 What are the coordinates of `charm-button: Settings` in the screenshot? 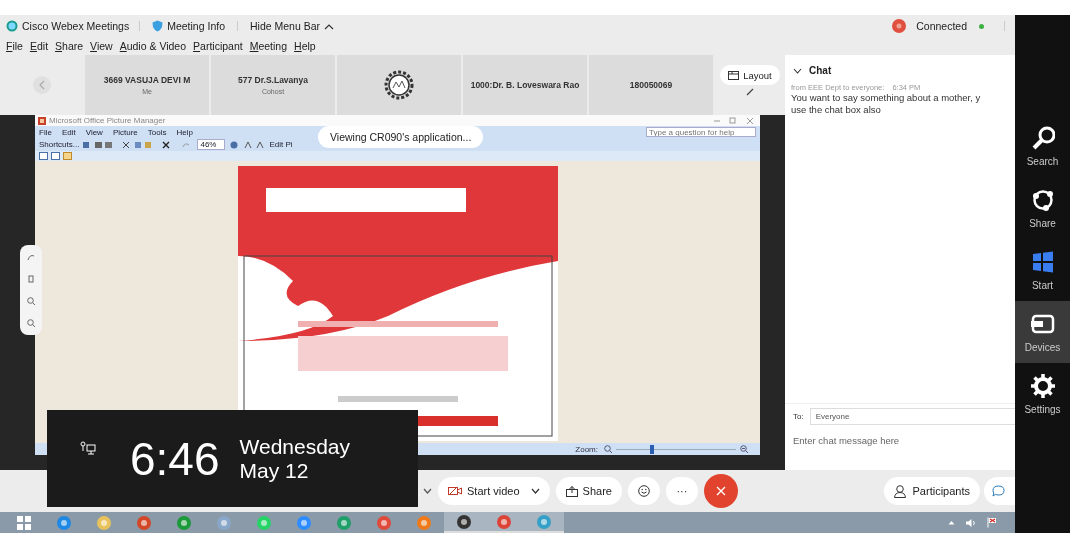 It's located at (1042, 394).